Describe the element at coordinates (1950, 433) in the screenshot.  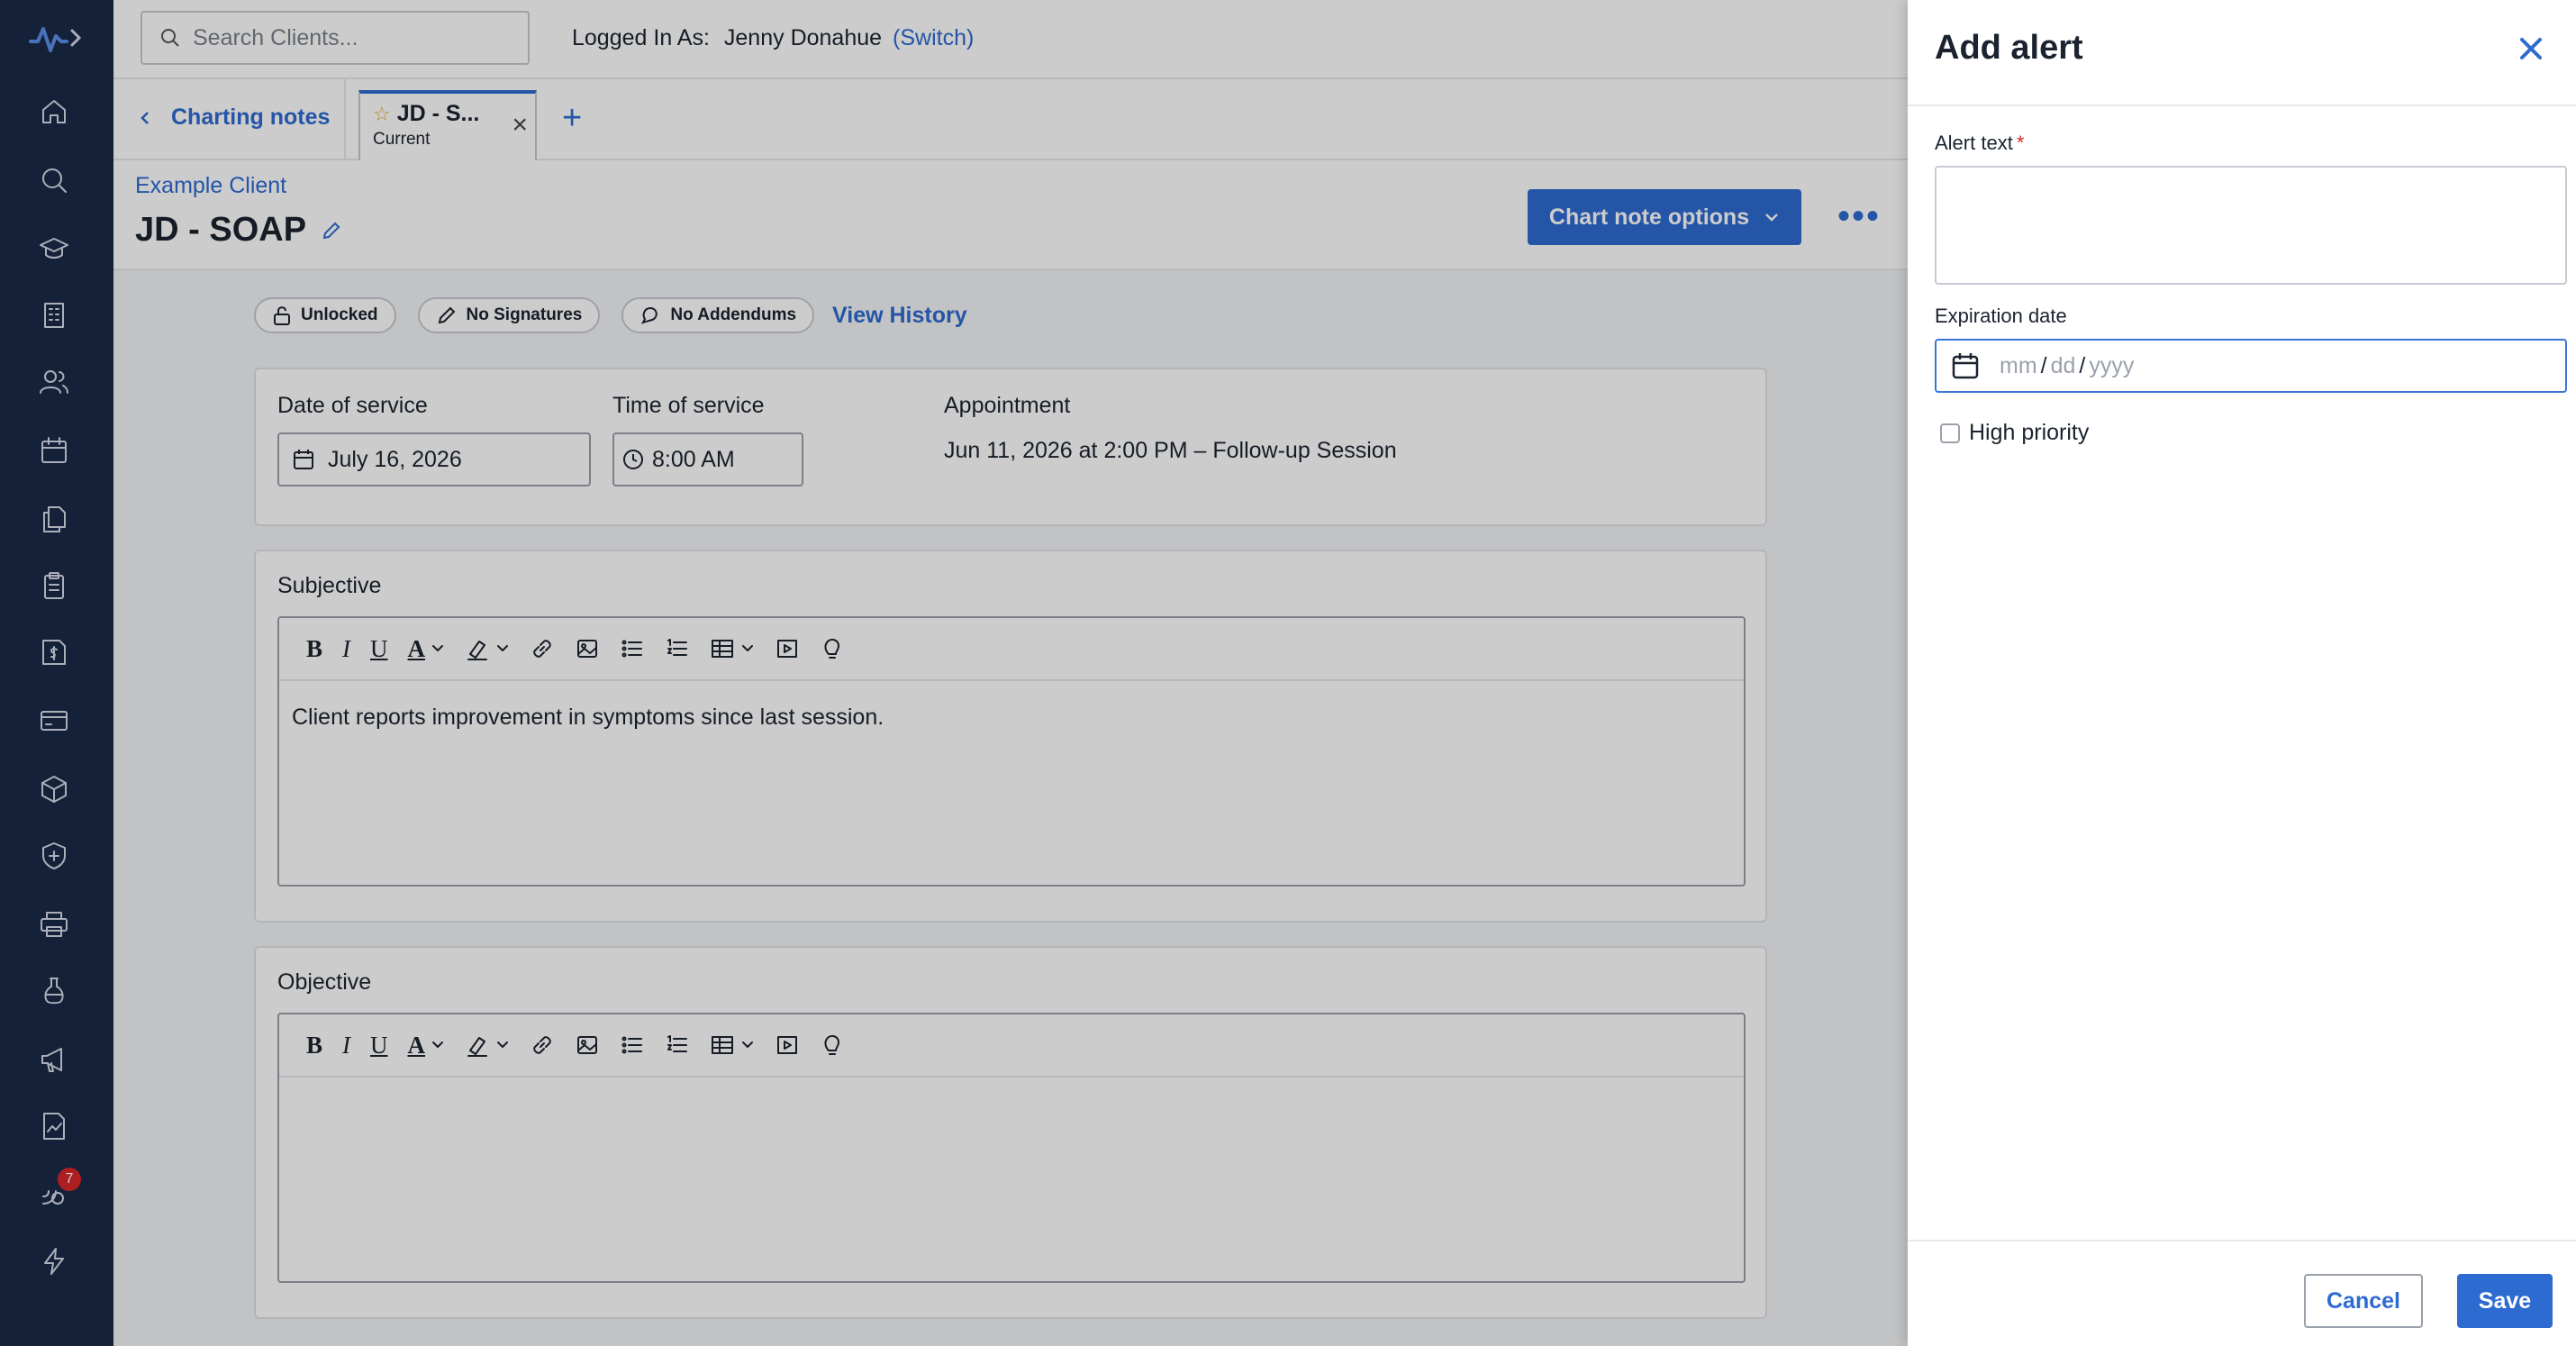
I see `checkbox-box` at that location.